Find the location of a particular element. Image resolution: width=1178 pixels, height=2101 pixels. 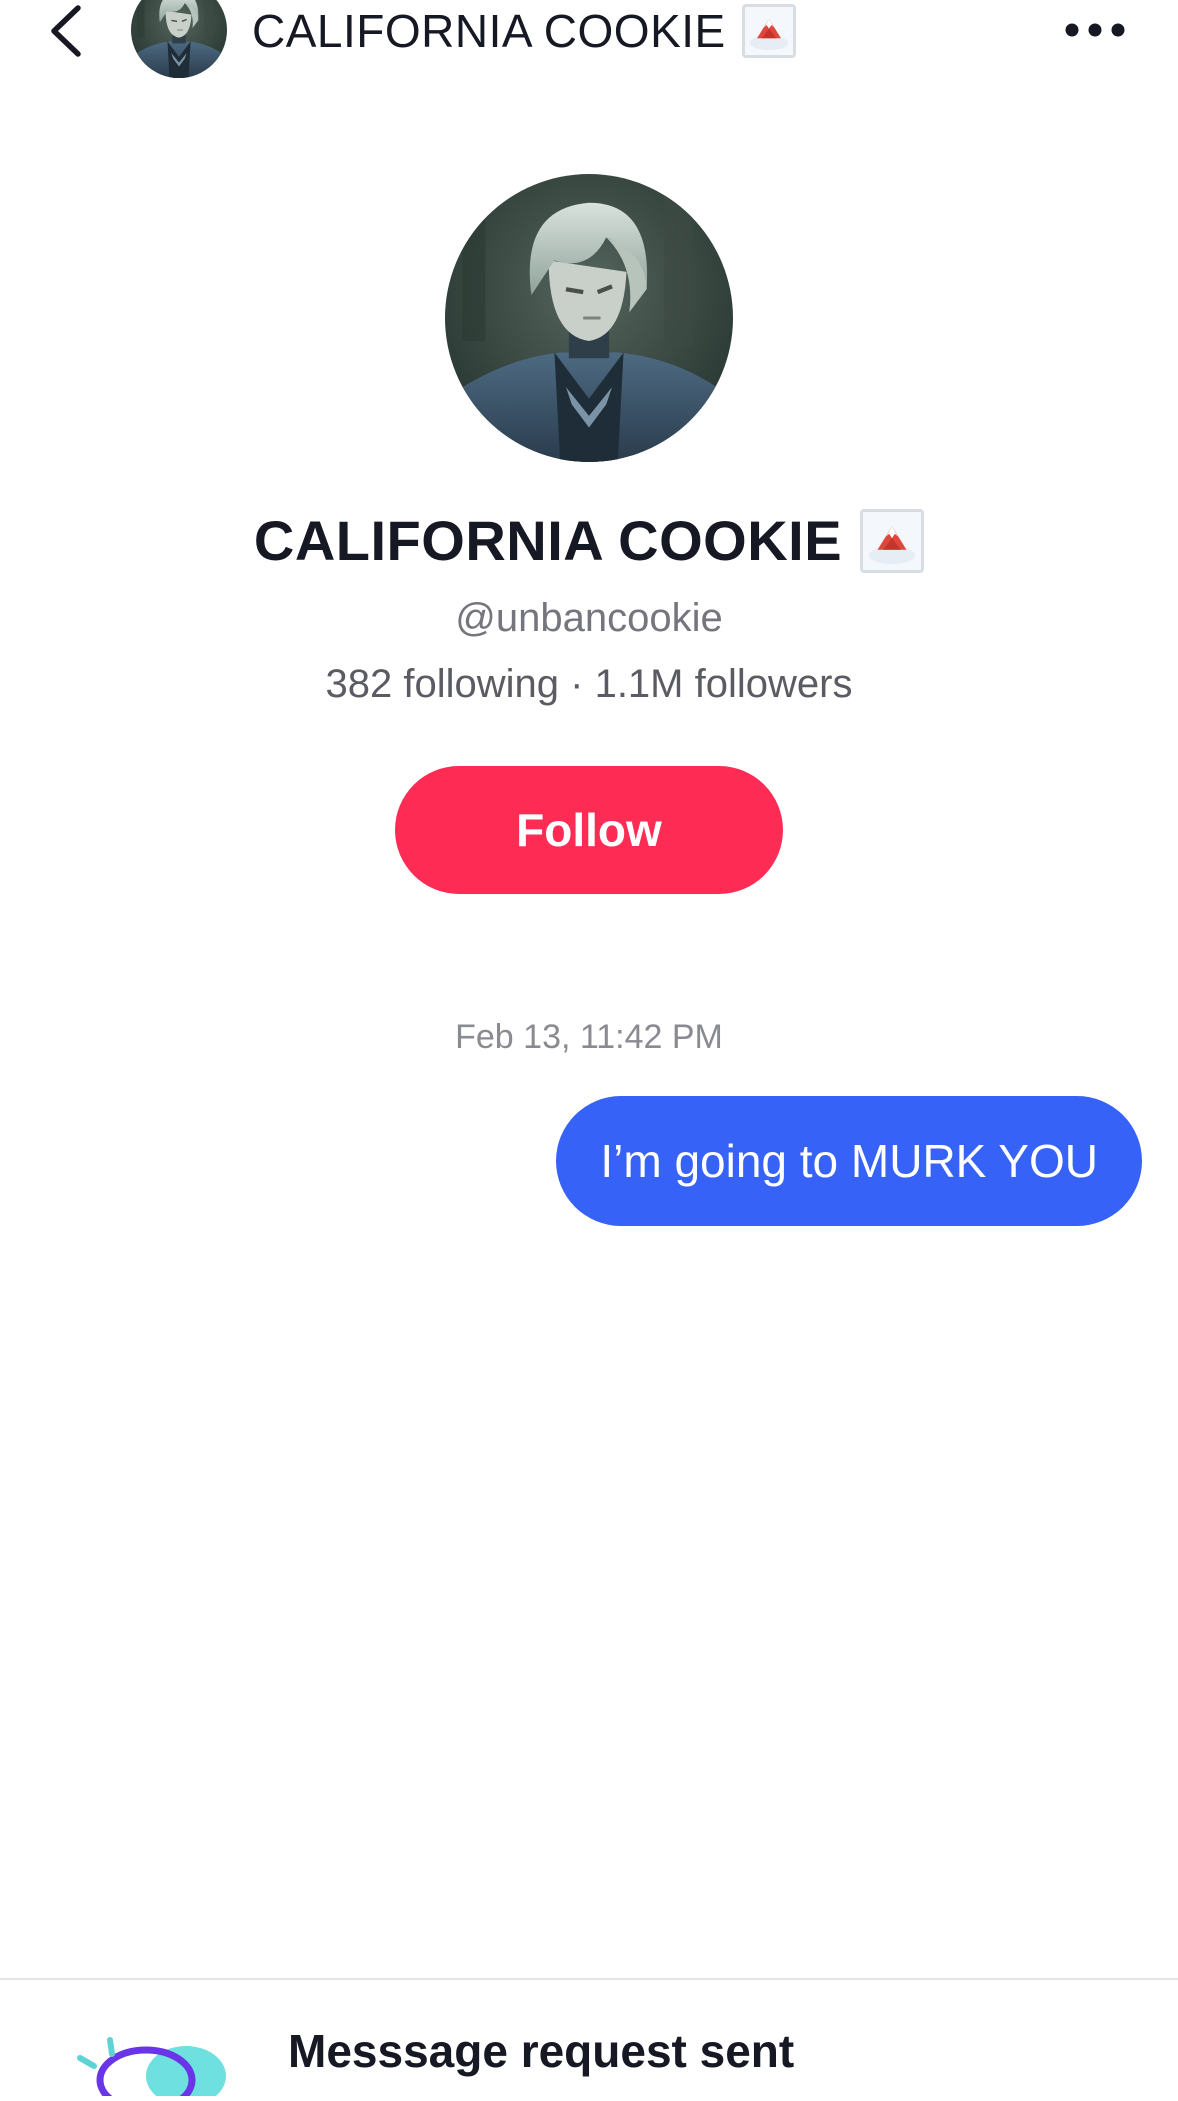

chat-header: CALIFORNIA COOKIE is located at coordinates (589, 33).